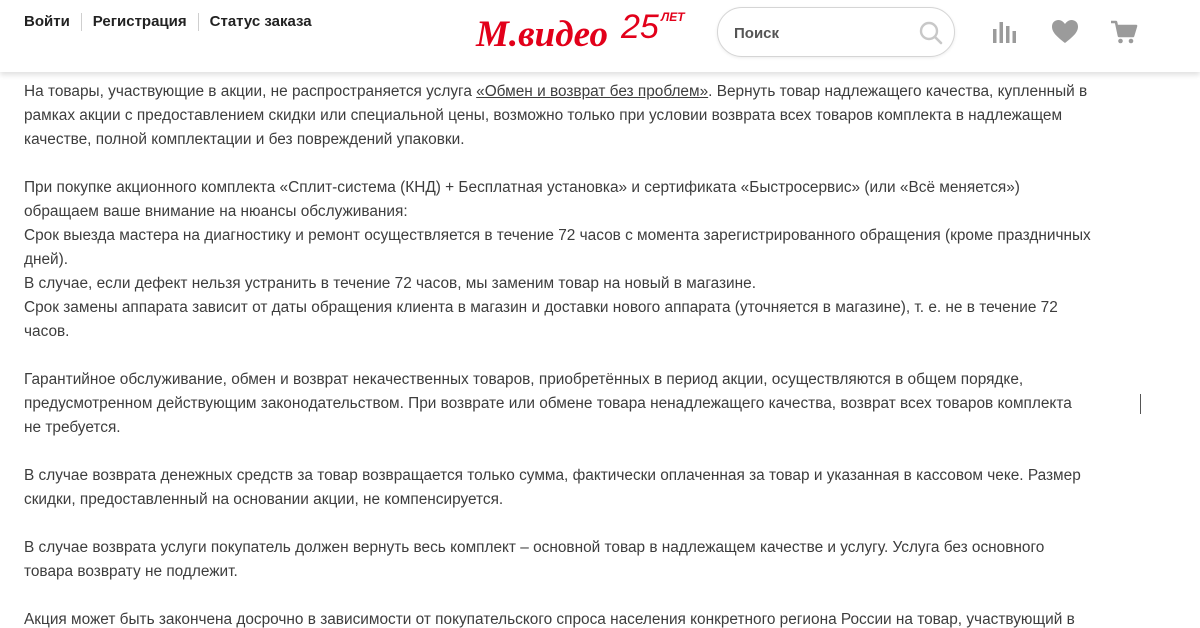 Image resolution: width=1200 pixels, height=628 pixels. I want to click on text-cursor, so click(1140, 404).